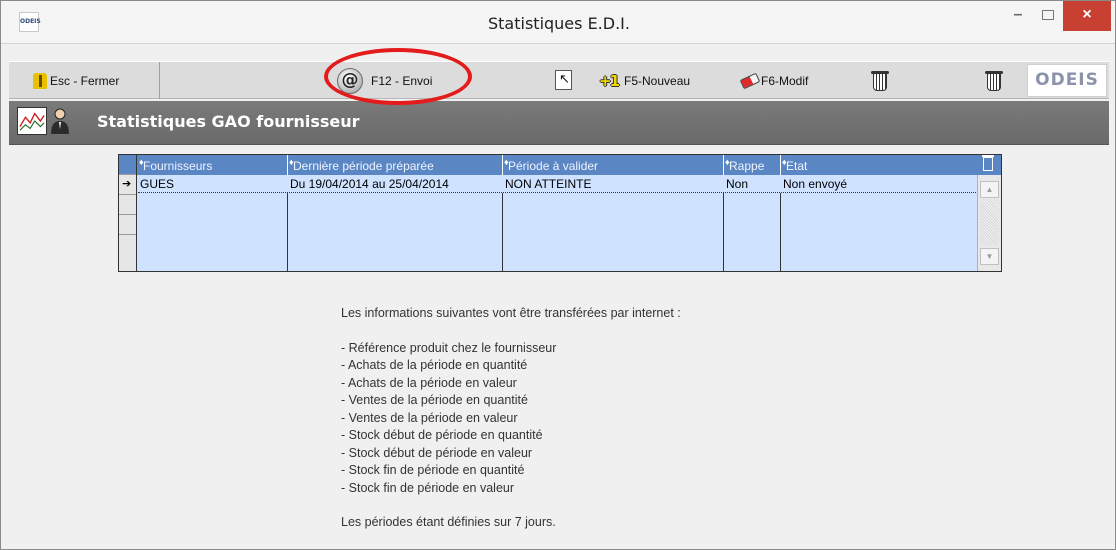 The height and width of the screenshot is (550, 1116). I want to click on modify-button: F6-Modif, so click(774, 81).